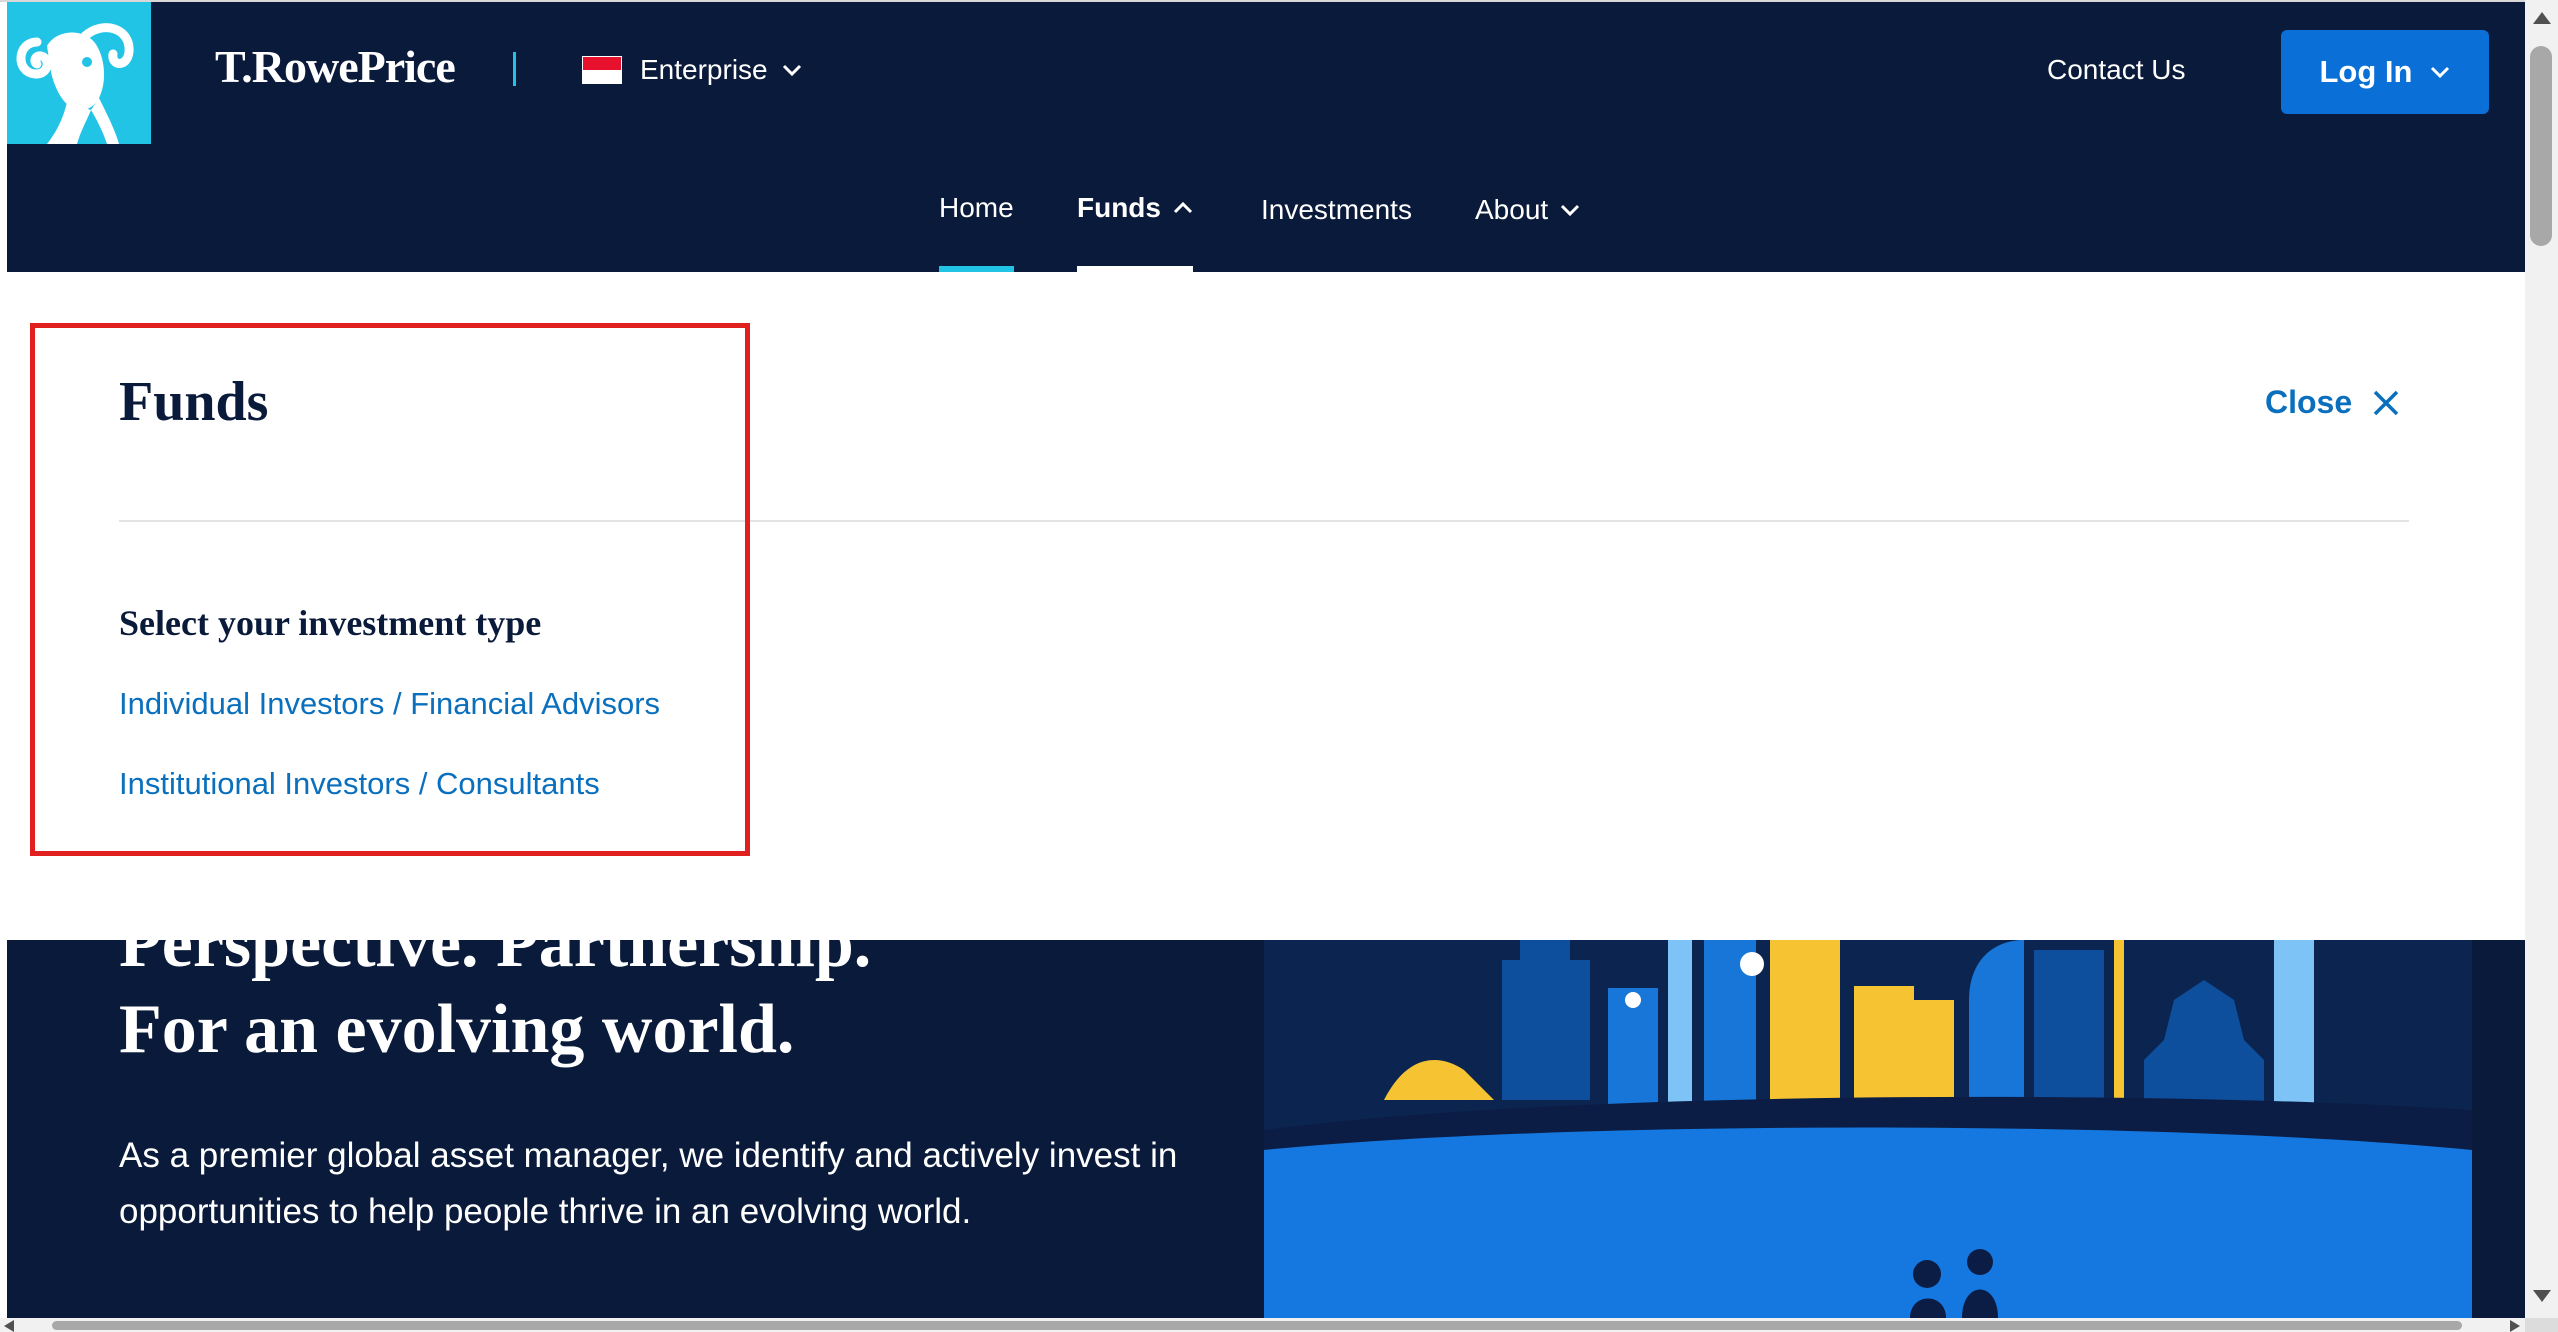 This screenshot has width=2558, height=1332. I want to click on scrollbar-corner, so click(2541, 1325).